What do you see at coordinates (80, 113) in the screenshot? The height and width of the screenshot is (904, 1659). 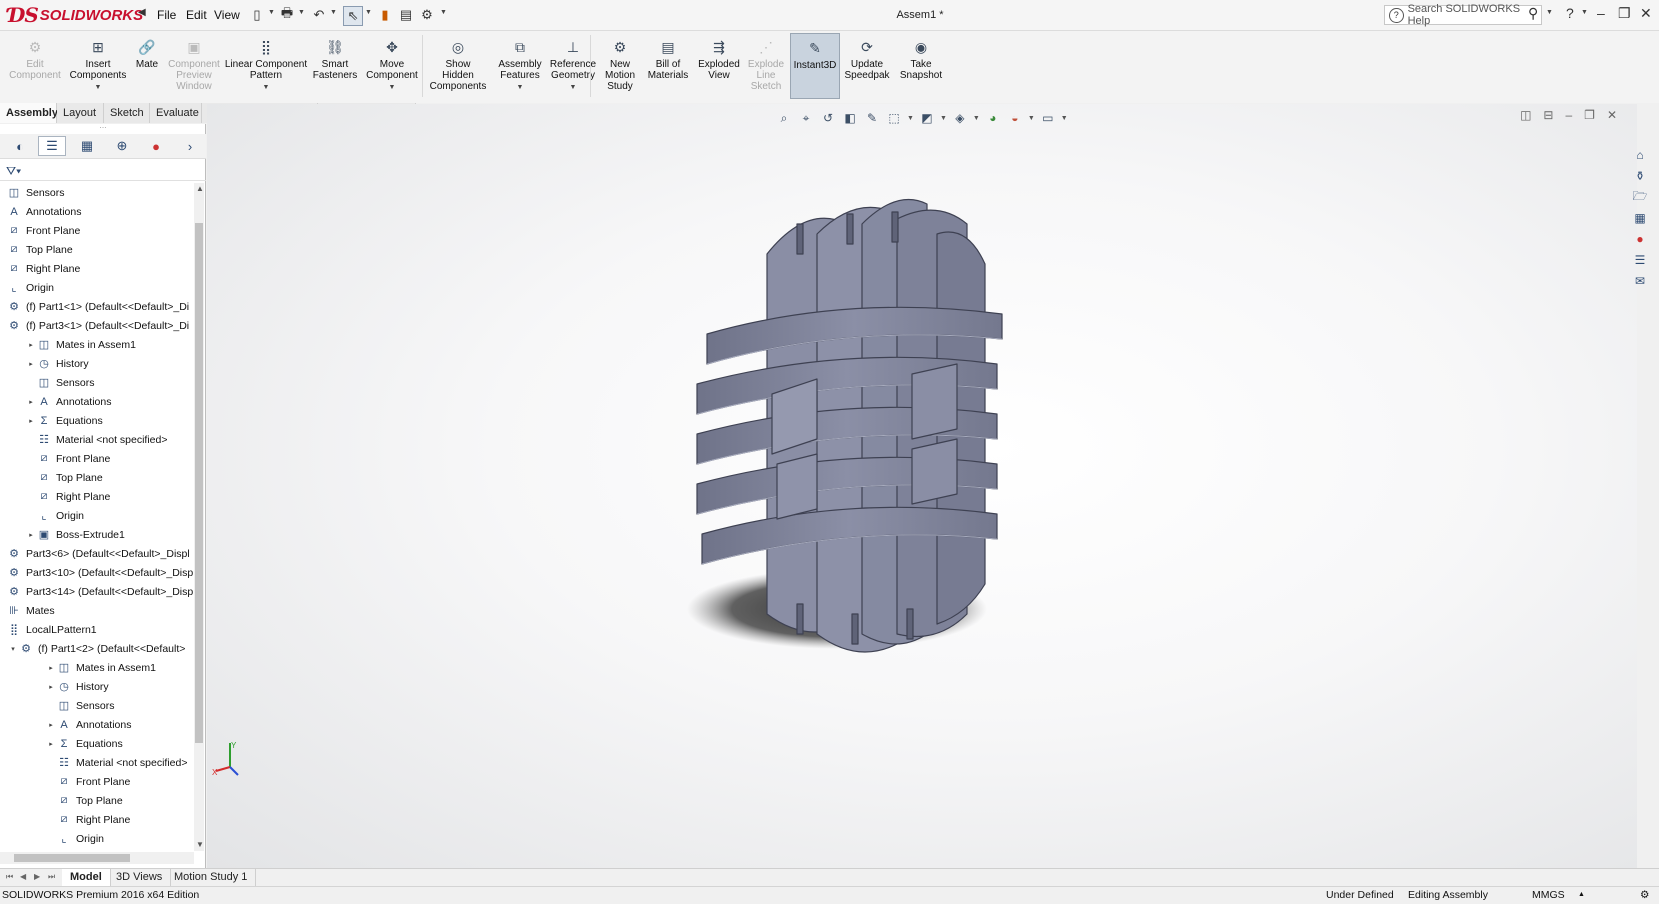 I see `tab-layout: Layout` at bounding box center [80, 113].